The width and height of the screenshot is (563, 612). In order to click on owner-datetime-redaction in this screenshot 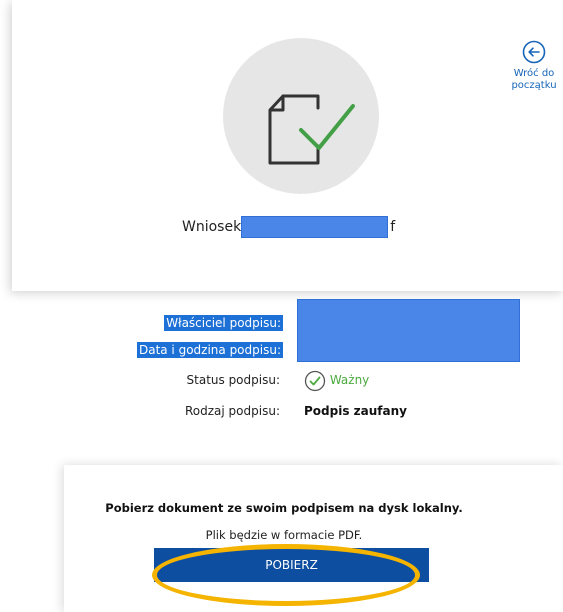, I will do `click(408, 330)`.